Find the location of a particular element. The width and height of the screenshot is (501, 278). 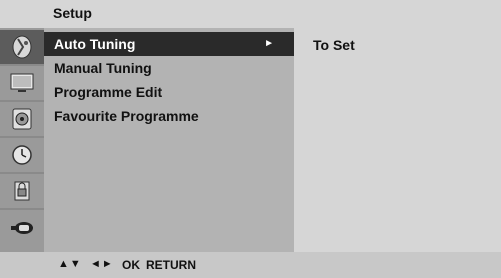

page-title: Setup is located at coordinates (72, 13).